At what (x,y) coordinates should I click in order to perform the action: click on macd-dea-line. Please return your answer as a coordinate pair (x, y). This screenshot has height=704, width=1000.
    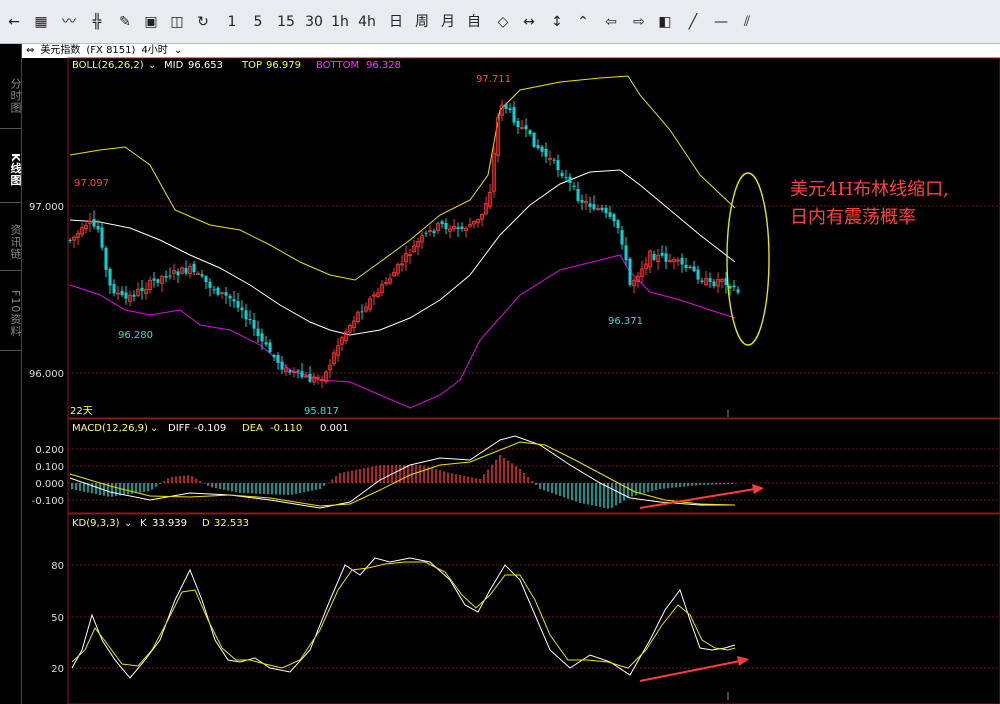
    Looking at the image, I should click on (402, 474).